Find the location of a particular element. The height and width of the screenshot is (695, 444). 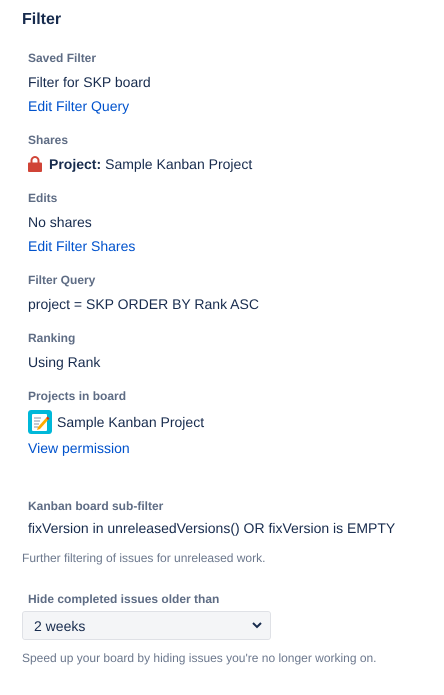

section-label: Edits is located at coordinates (43, 198).